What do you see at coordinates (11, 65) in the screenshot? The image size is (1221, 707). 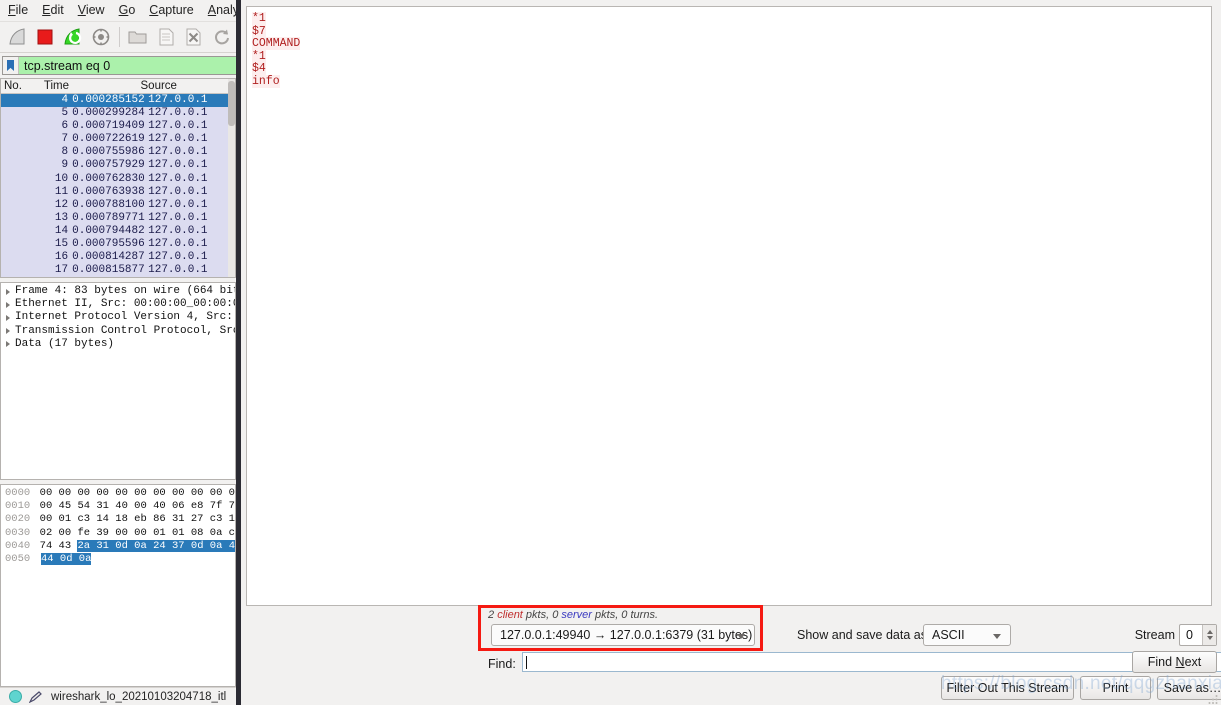 I see `bookmark-icon` at bounding box center [11, 65].